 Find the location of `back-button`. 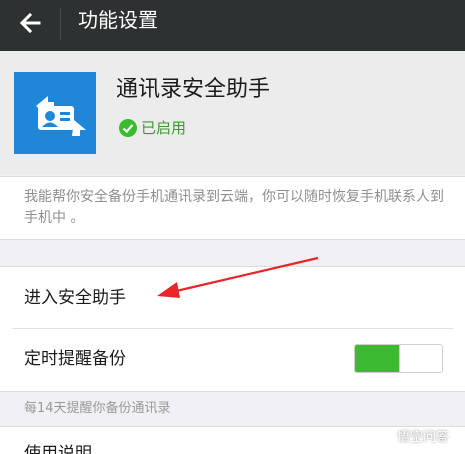

back-button is located at coordinates (31, 23).